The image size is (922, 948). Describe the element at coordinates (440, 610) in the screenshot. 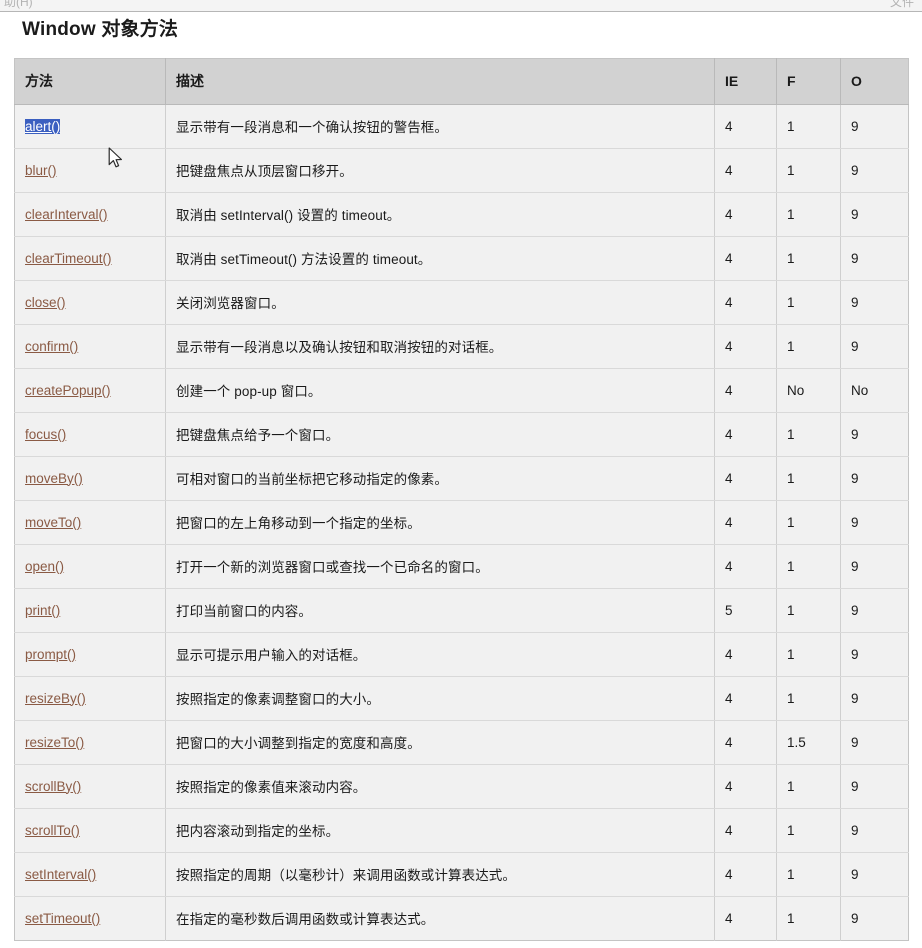

I see `table-cell-description: 打印当前窗口的内容。` at that location.